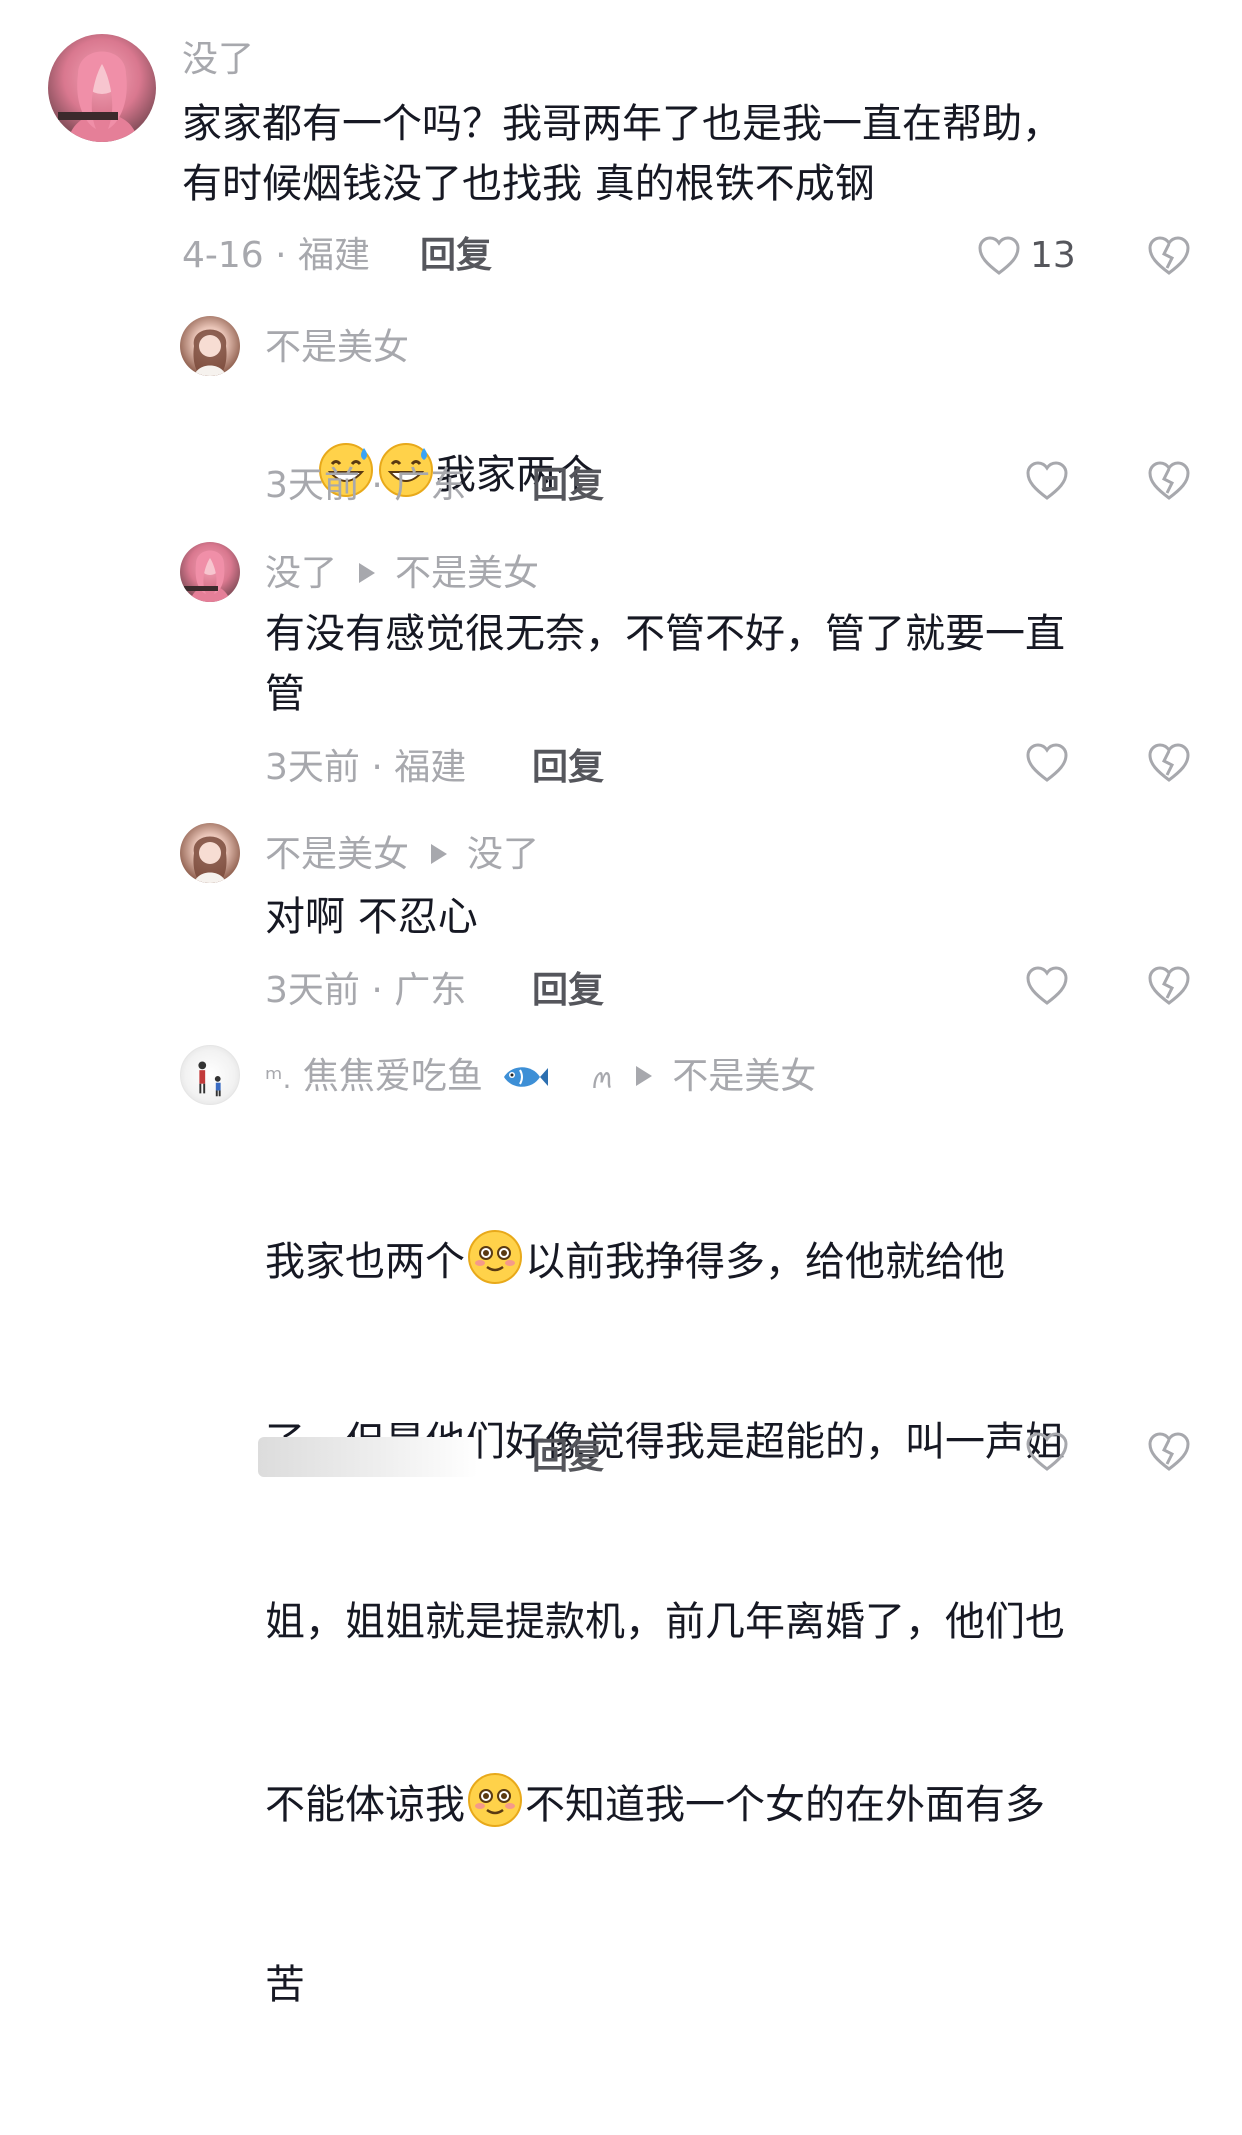 This screenshot has height=2135, width=1242. I want to click on comment-text: 对啊 不忍心, so click(371, 917).